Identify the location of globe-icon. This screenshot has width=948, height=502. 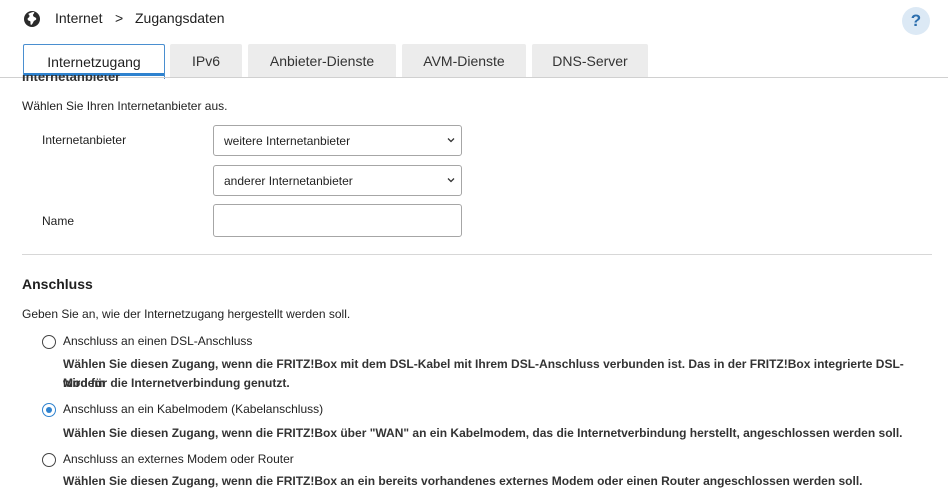
(32, 19).